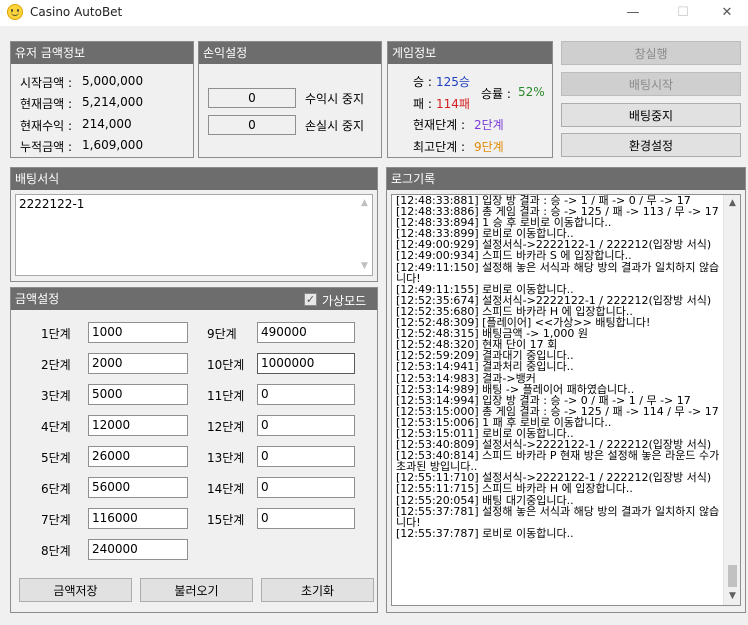 This screenshot has height=625, width=748. Describe the element at coordinates (439, 125) in the screenshot. I see `current-stage-label: 현재단계 :` at that location.